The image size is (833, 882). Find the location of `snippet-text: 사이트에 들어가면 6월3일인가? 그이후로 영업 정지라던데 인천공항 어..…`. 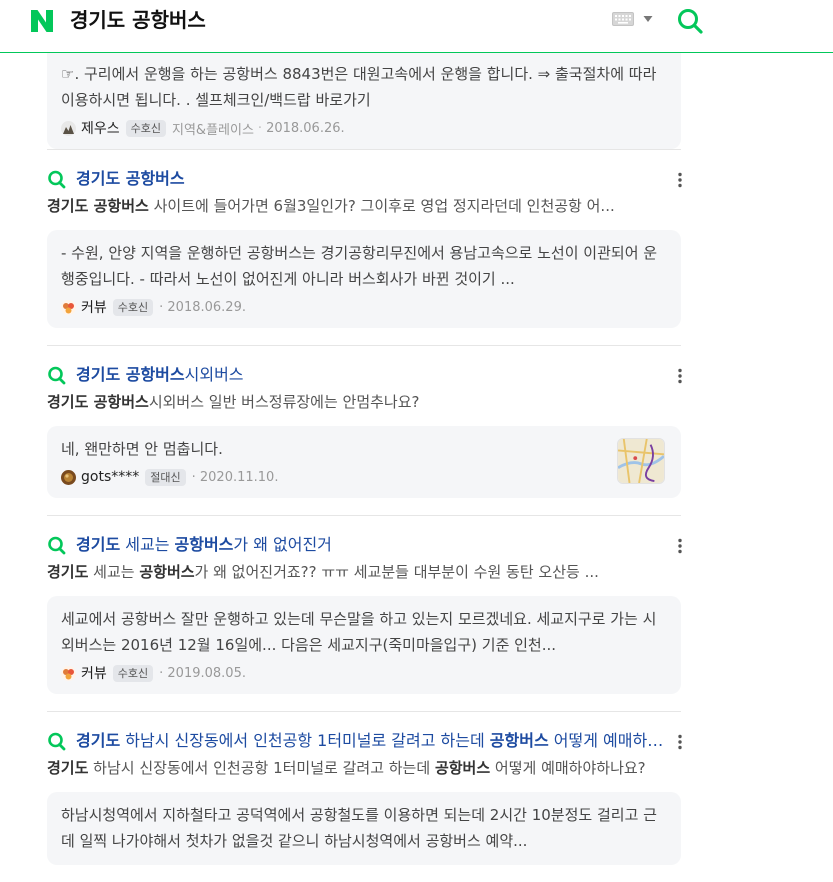

snippet-text: 사이트에 들어가면 6월3일인가? 그이후로 영업 정지라던데 인천공항 어..… is located at coordinates (381, 206).